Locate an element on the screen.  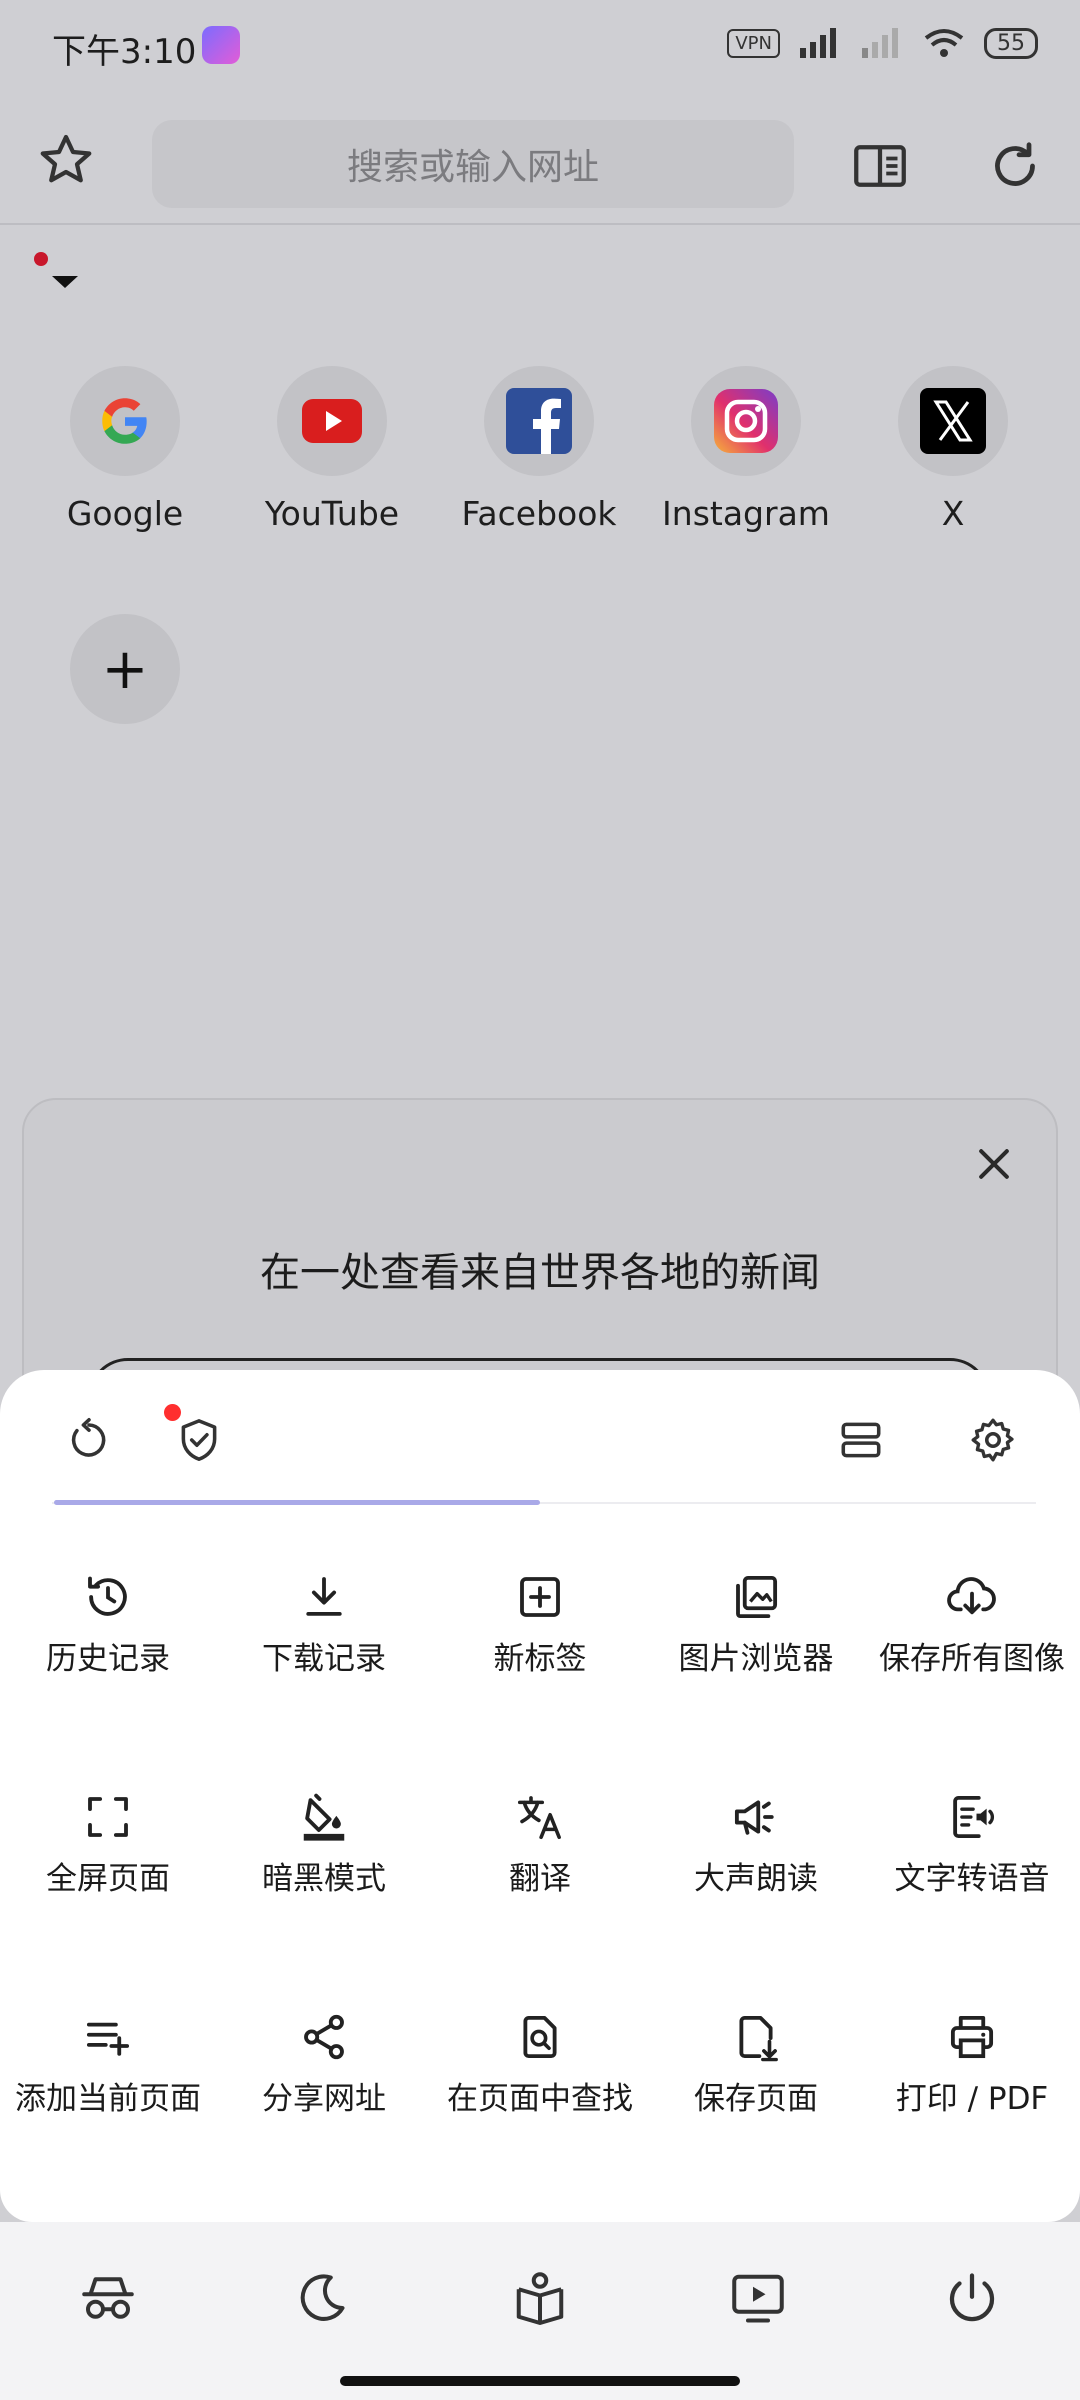
menu-item-label: 保存所有图像 is located at coordinates (972, 1659).